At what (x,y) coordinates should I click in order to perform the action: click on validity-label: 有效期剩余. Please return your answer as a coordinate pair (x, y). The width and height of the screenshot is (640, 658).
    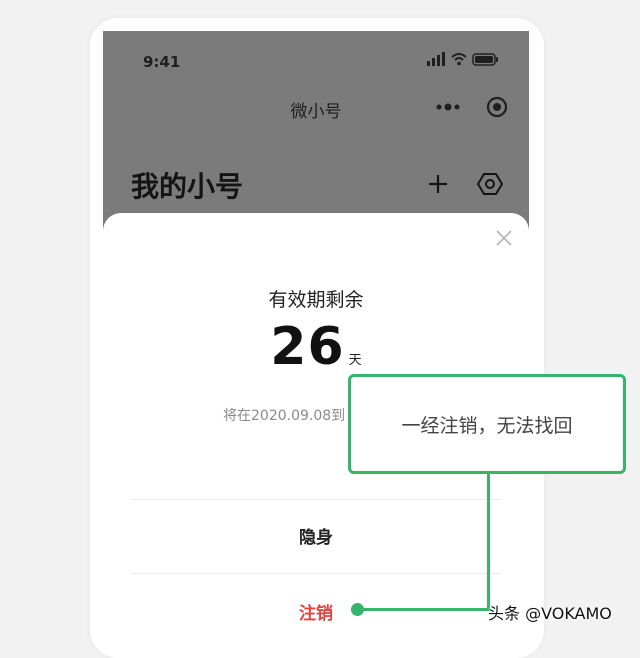
    Looking at the image, I should click on (316, 300).